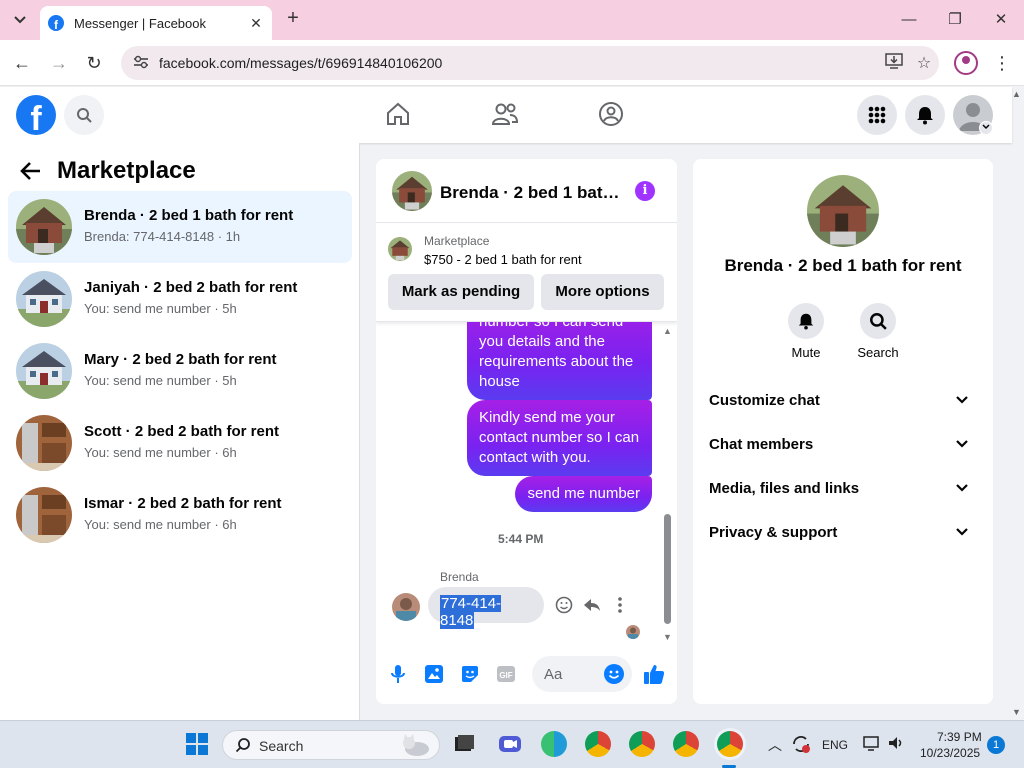 This screenshot has width=1024, height=768. What do you see at coordinates (1016, 712) in the screenshot?
I see `page-scroll-down-icon: ▼` at bounding box center [1016, 712].